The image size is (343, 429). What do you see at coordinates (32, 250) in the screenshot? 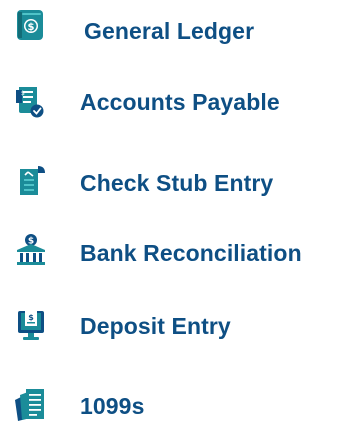
I see `bank-icon: $` at bounding box center [32, 250].